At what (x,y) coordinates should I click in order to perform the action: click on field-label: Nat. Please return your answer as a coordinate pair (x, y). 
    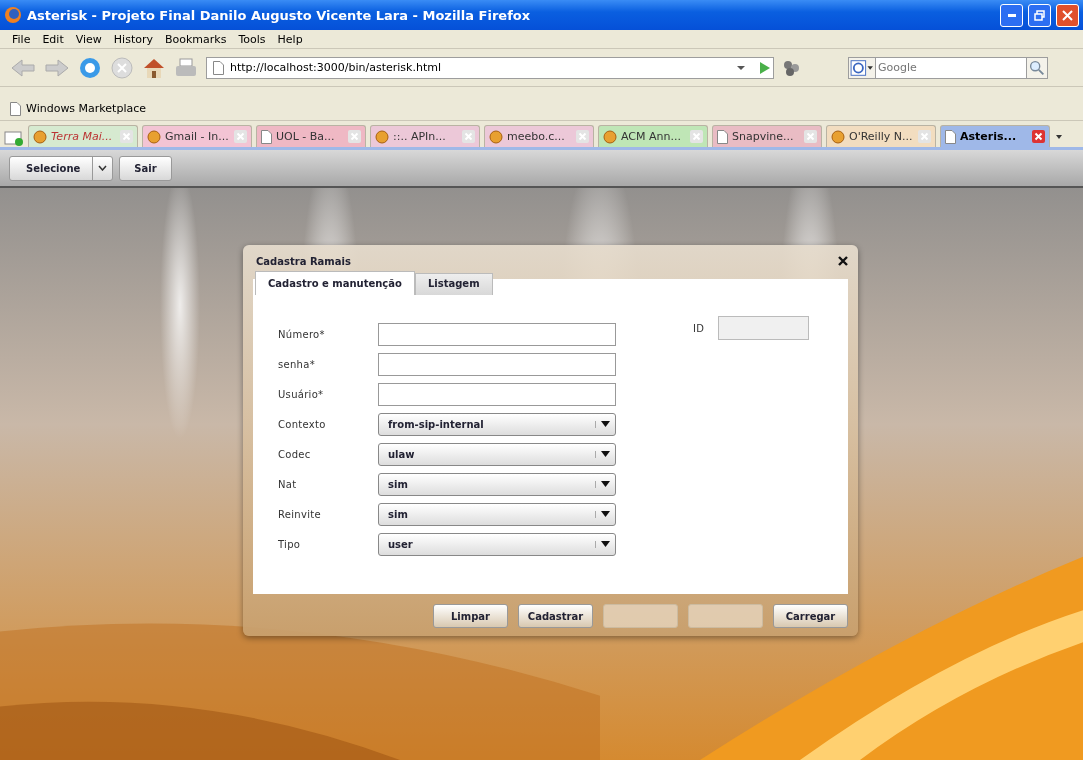
    Looking at the image, I should click on (288, 484).